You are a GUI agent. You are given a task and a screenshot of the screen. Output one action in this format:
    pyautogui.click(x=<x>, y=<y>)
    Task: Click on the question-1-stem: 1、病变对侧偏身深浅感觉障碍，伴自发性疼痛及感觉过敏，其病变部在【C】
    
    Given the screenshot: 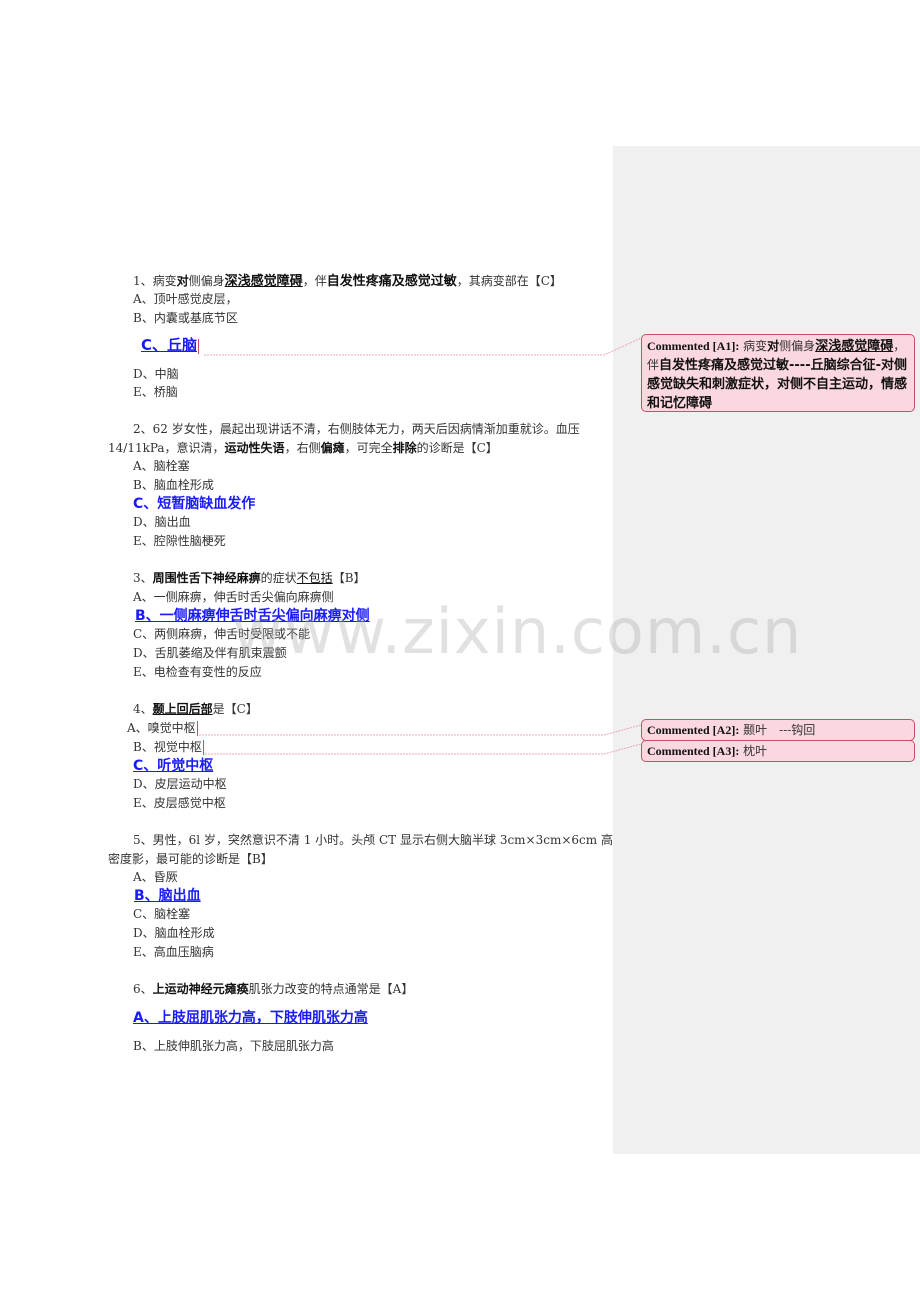 What is the action you would take?
    pyautogui.click(x=347, y=281)
    